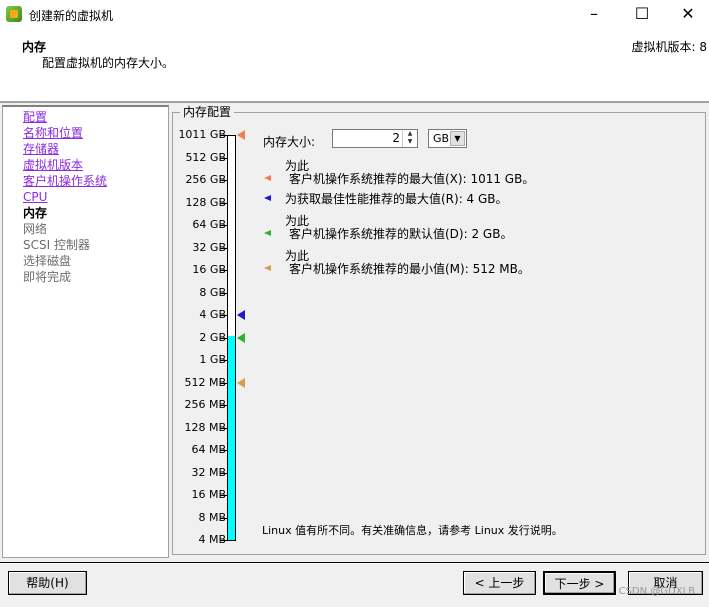 The width and height of the screenshot is (709, 607). I want to click on memory-slider, so click(231, 338).